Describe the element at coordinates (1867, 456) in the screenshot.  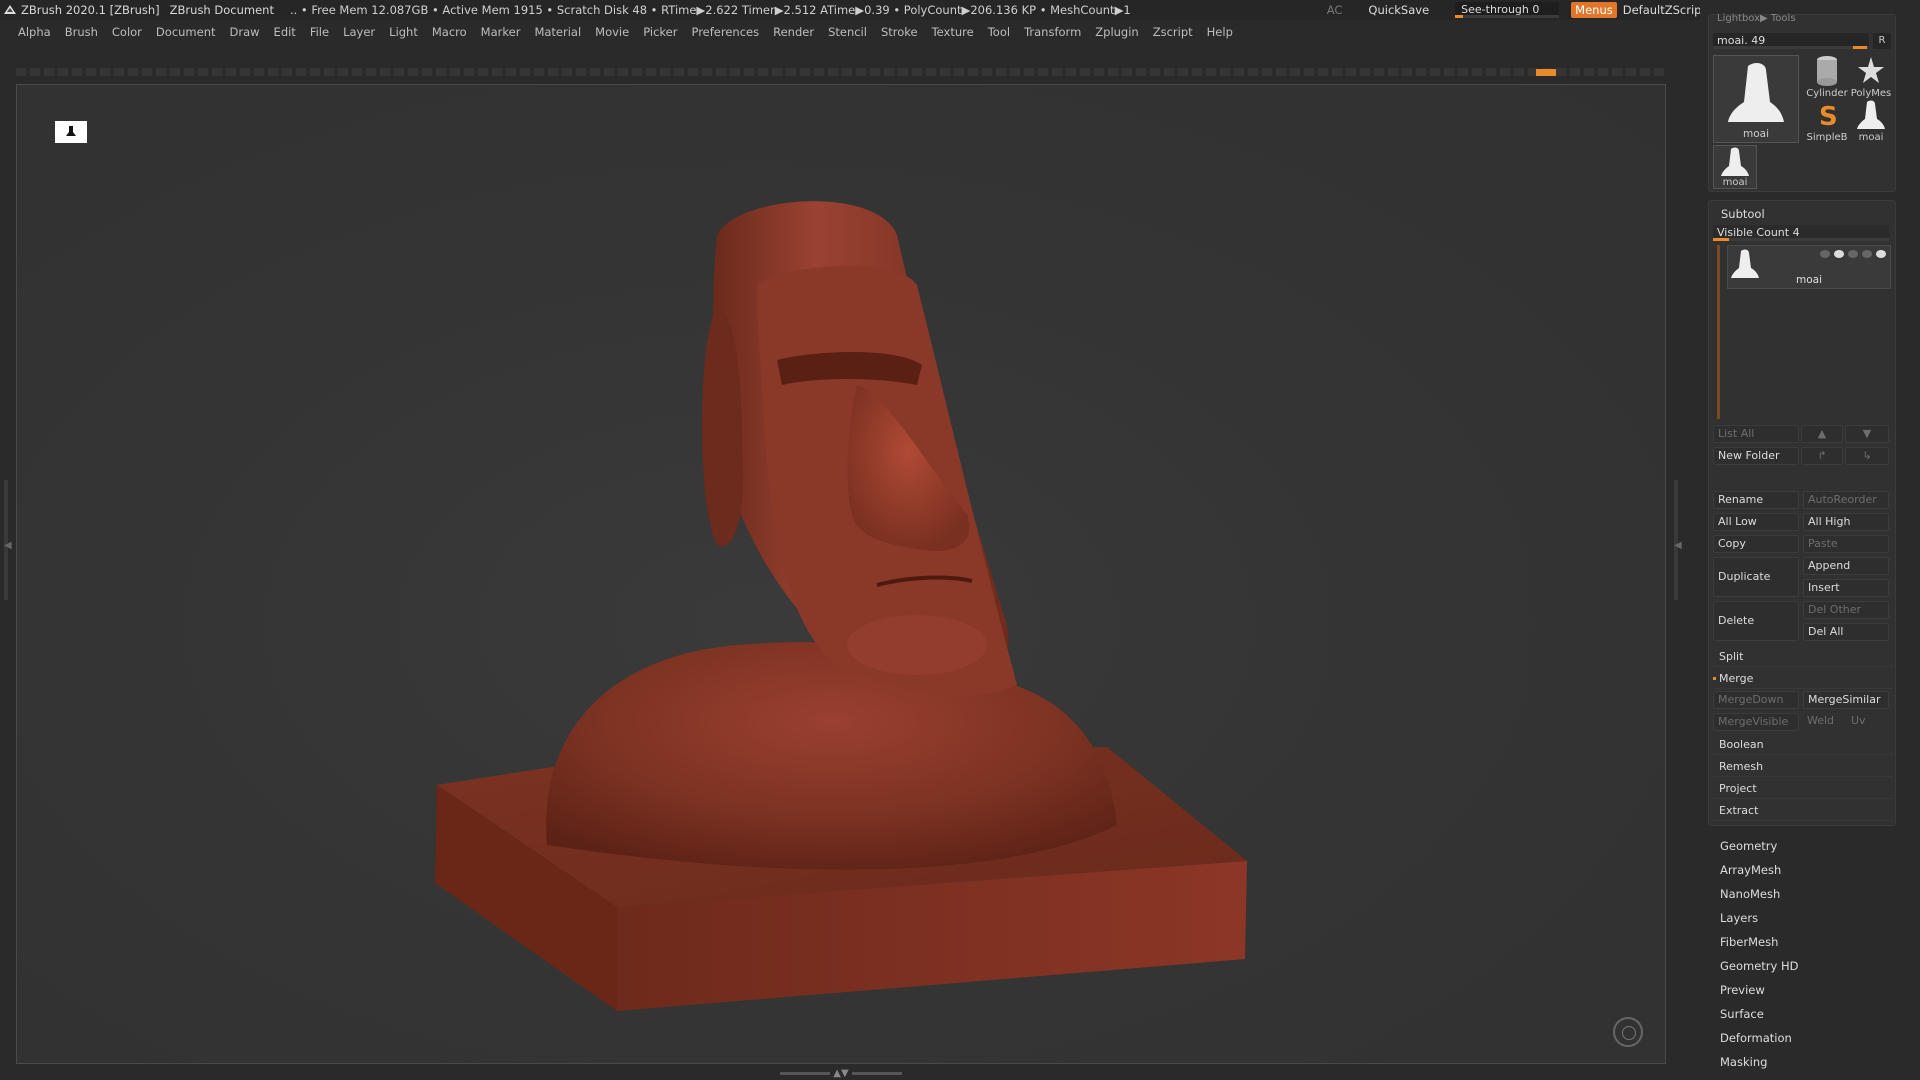
I see `folder-move-down-icon: ↳` at that location.